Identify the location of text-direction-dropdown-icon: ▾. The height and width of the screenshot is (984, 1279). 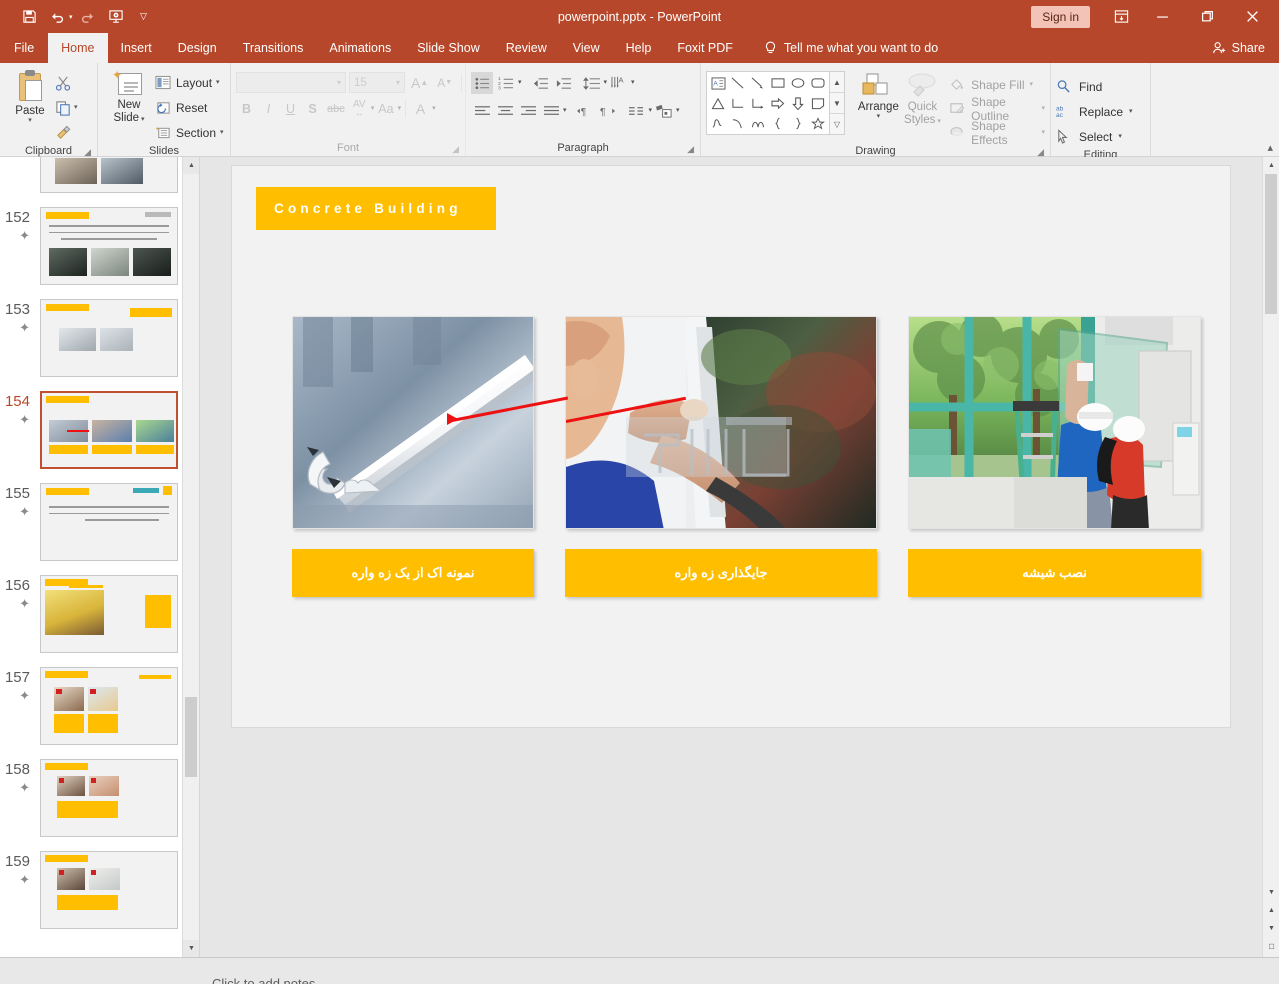
(633, 83).